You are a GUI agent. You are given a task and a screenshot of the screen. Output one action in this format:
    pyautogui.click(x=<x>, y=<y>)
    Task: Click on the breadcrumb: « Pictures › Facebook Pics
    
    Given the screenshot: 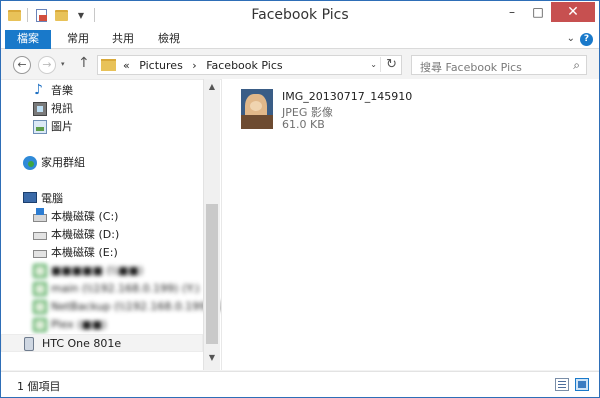 What is the action you would take?
    pyautogui.click(x=206, y=65)
    